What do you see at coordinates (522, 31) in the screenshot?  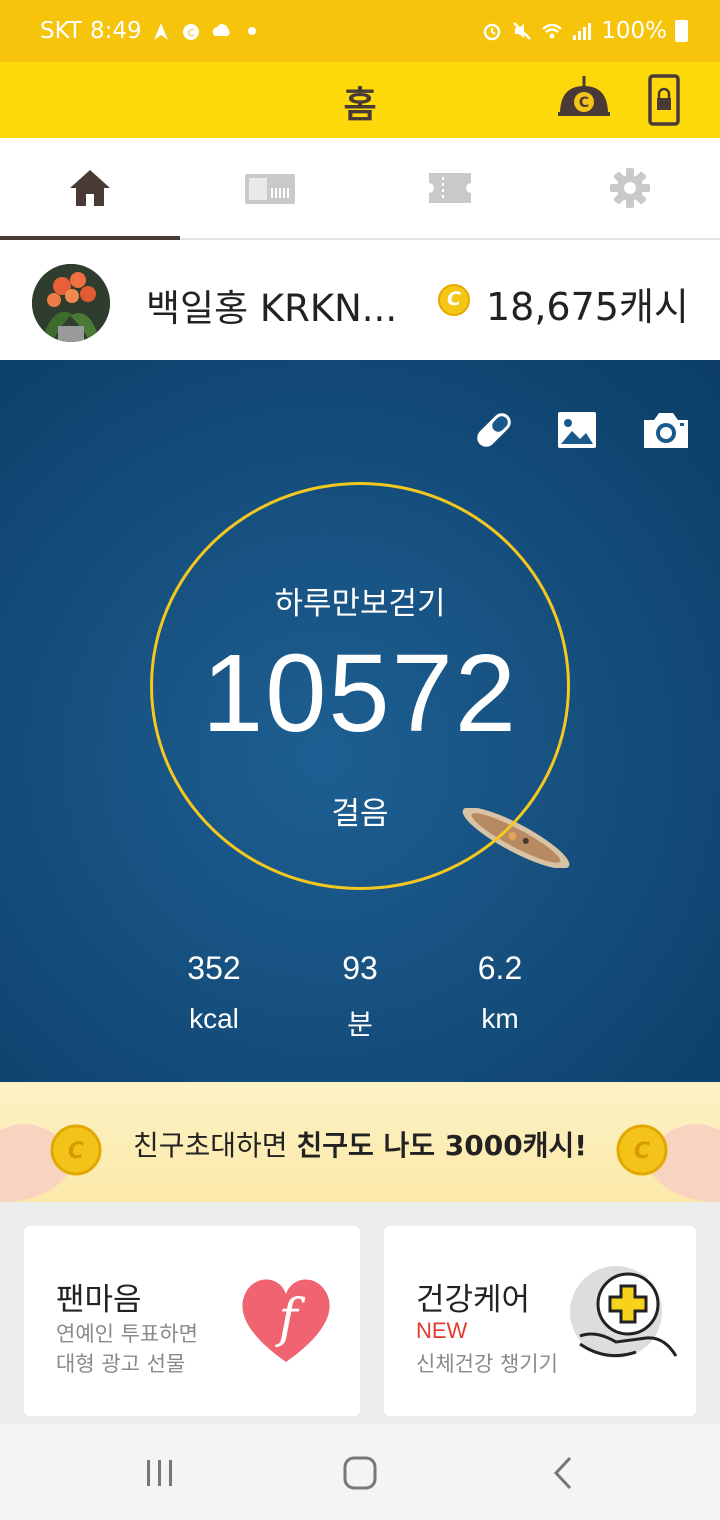 I see `mute-icon` at bounding box center [522, 31].